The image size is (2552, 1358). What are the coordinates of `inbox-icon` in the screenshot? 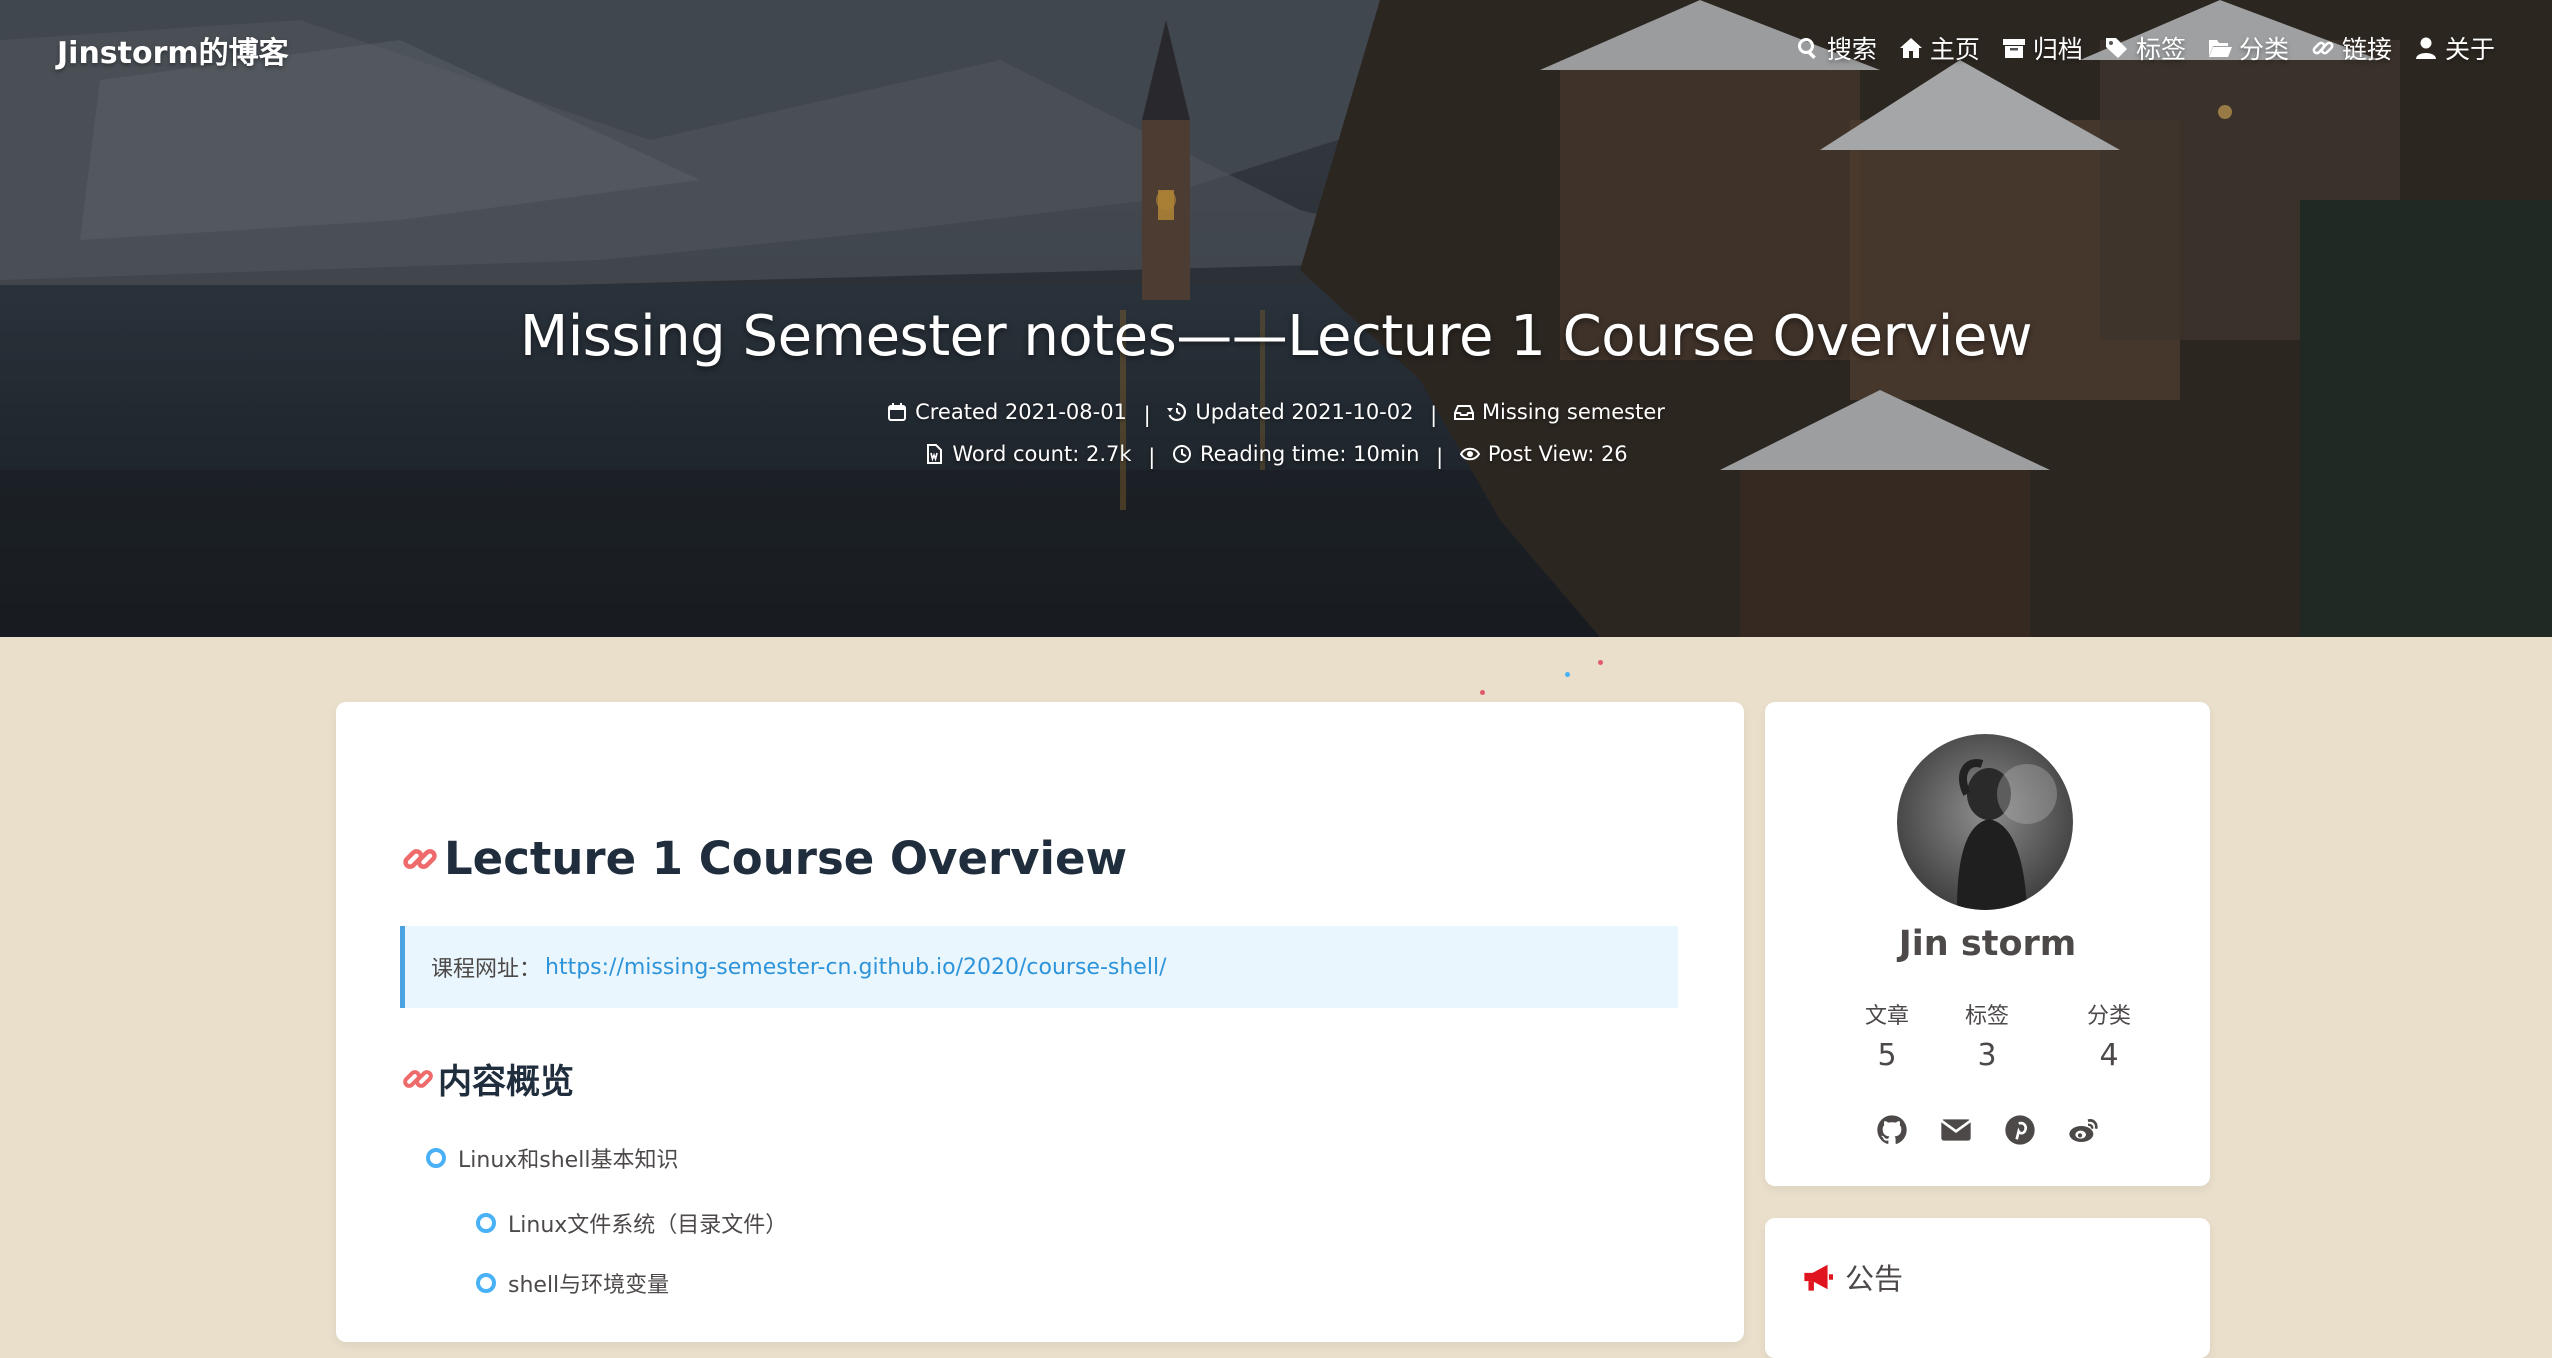 It's located at (1463, 412).